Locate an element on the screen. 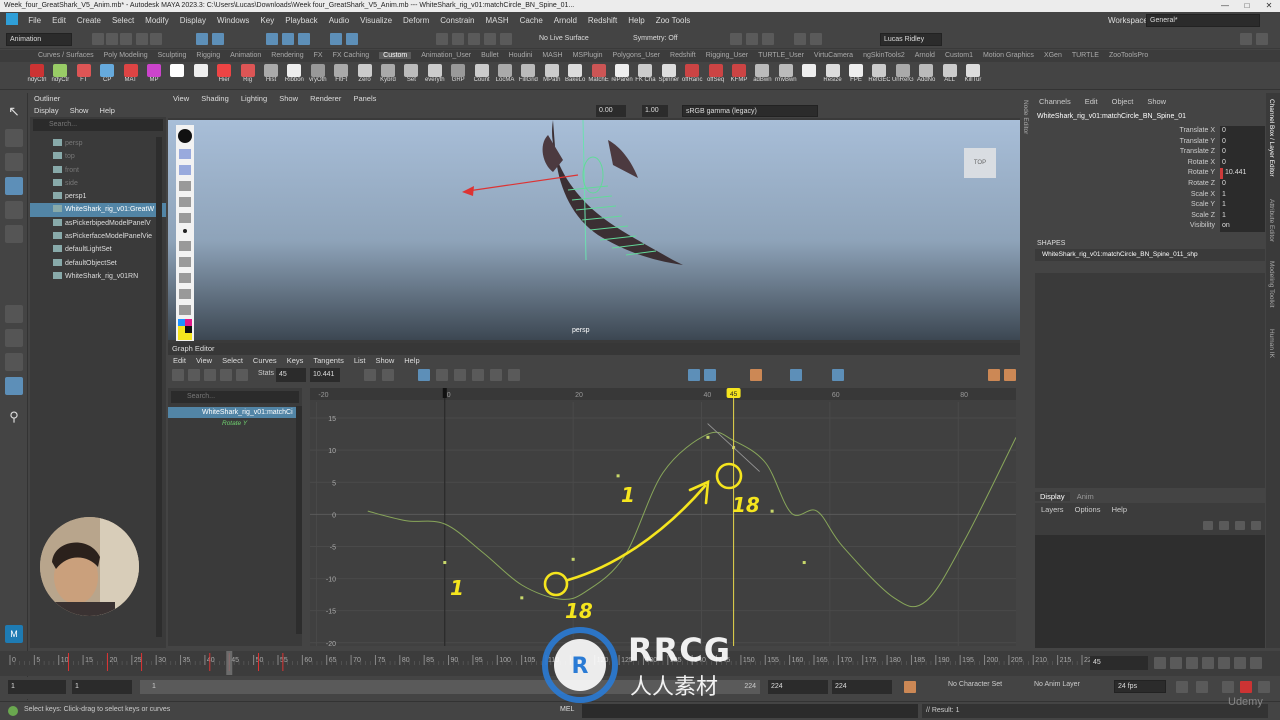 The height and width of the screenshot is (720, 1280). color-yellow-swatch is located at coordinates (181, 329).